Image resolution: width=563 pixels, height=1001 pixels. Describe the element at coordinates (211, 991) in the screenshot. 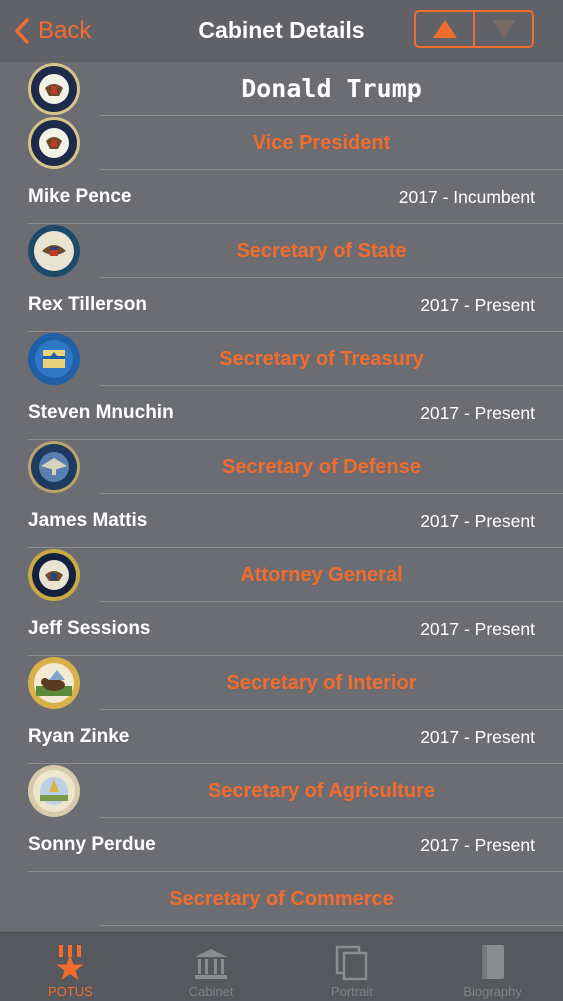

I see `tab-label: Cabinet` at that location.